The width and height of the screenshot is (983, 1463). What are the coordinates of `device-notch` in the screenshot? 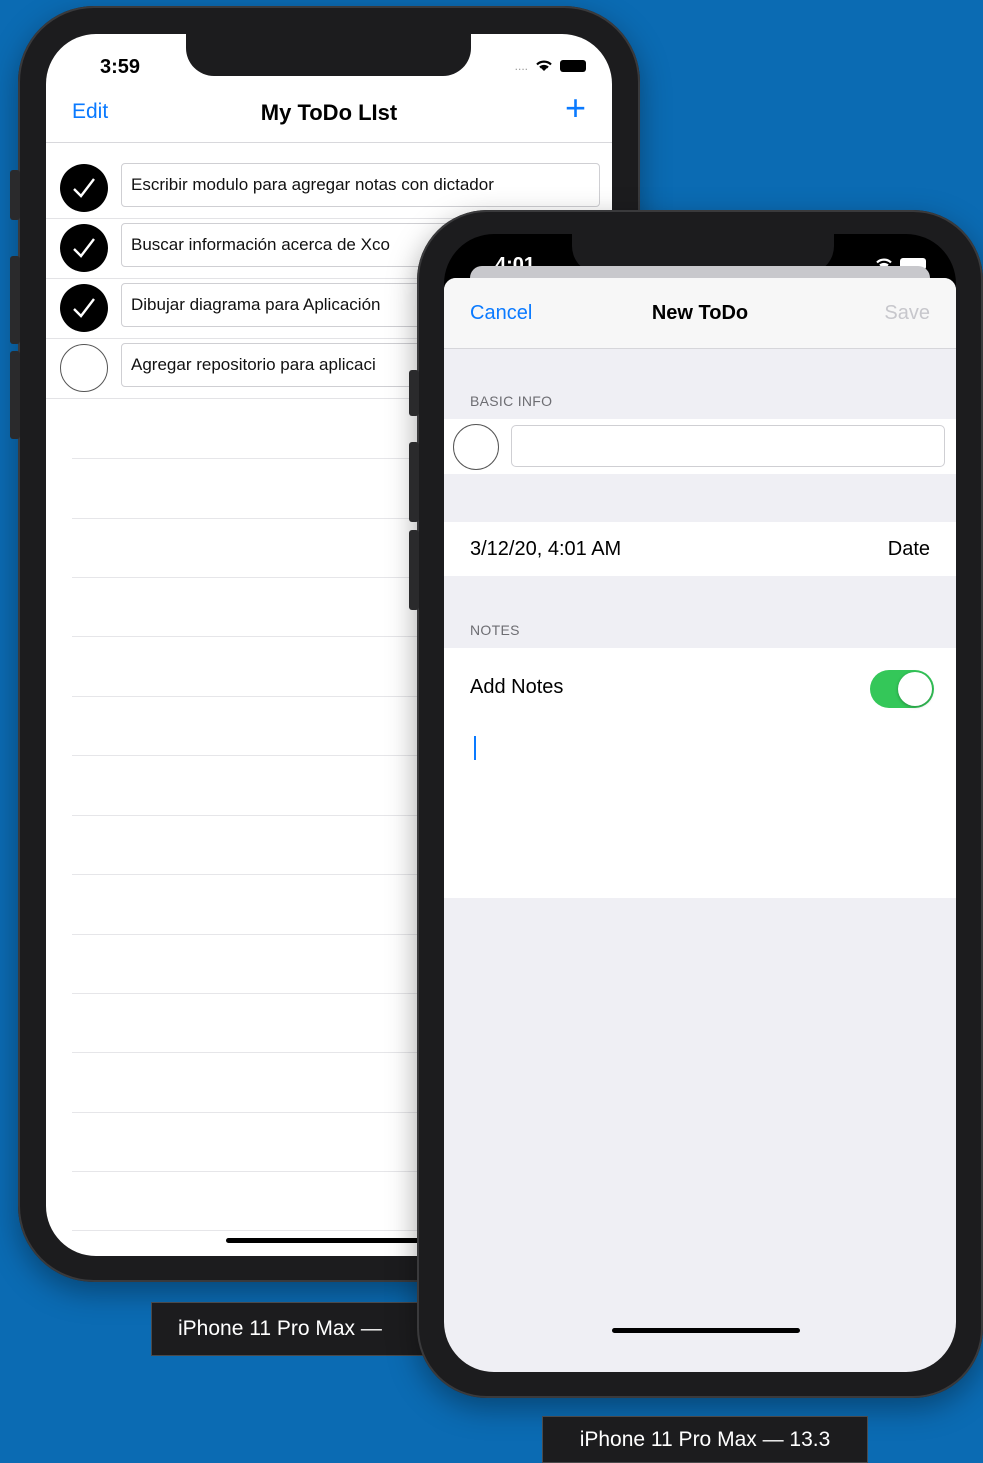 It's located at (328, 55).